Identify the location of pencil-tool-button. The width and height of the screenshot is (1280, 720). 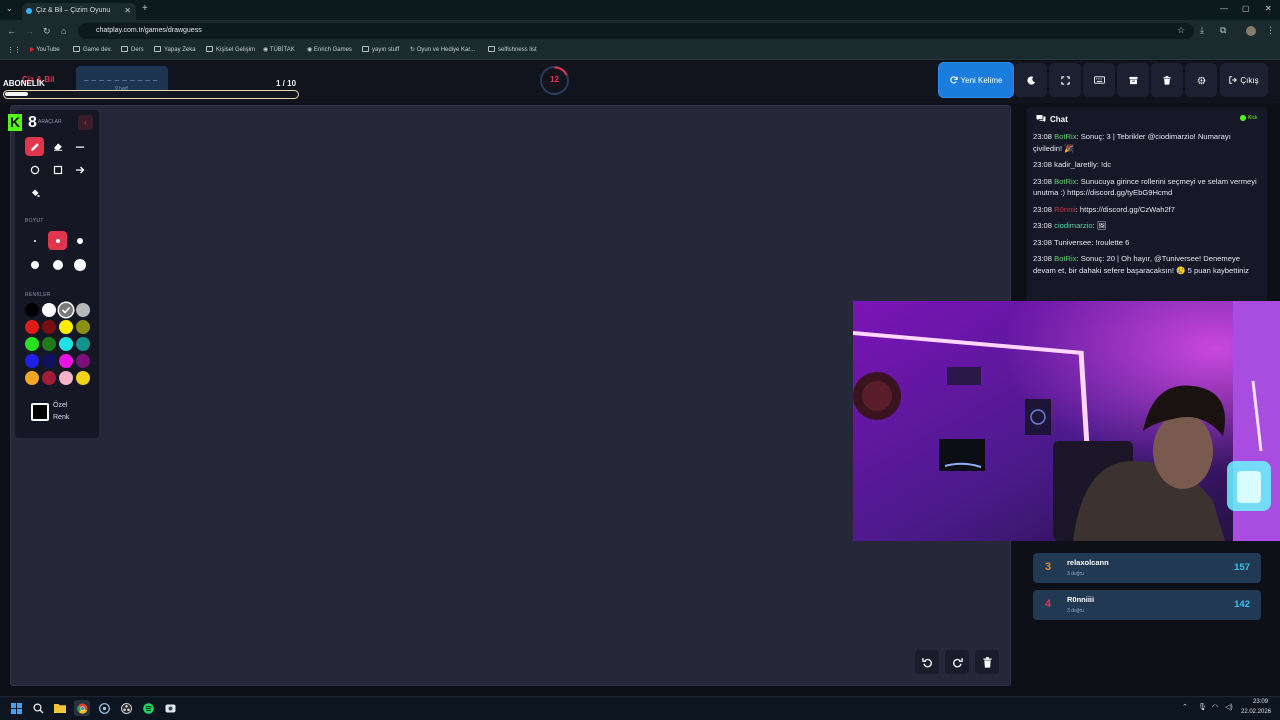
(34, 146).